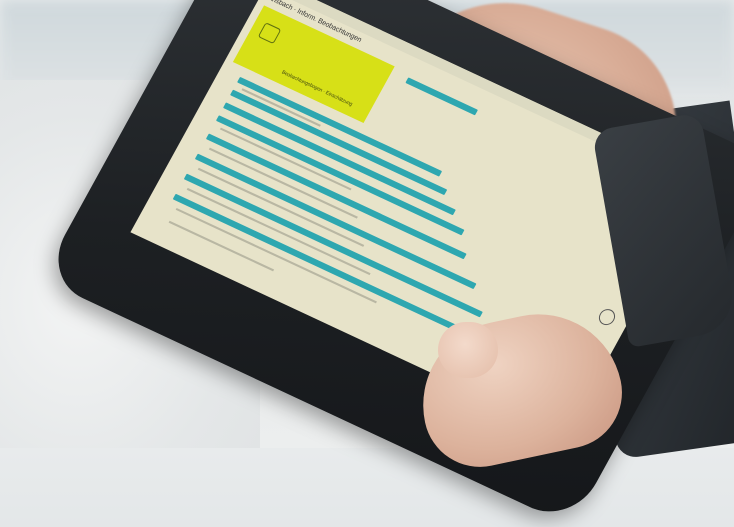 The height and width of the screenshot is (527, 734). What do you see at coordinates (269, 33) in the screenshot?
I see `logo-icon` at bounding box center [269, 33].